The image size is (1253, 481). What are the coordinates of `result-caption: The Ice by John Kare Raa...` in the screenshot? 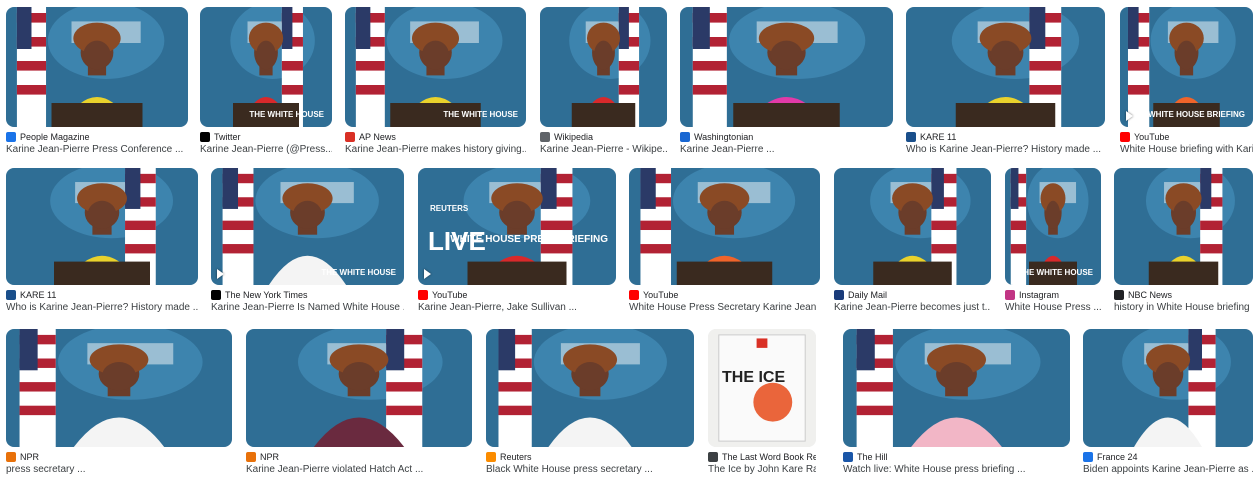 It's located at (762, 471).